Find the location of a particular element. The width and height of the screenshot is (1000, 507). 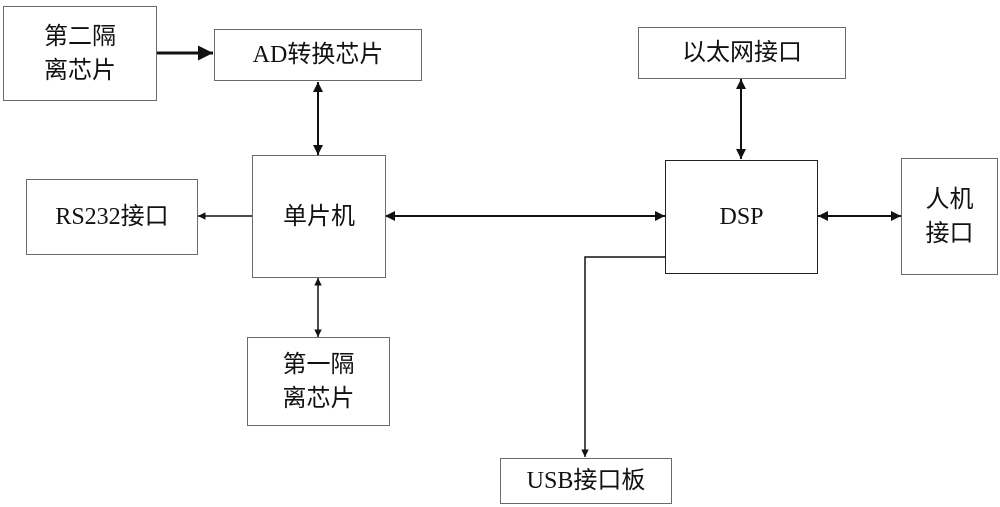

node-isolator2-line1: 第二隔 is located at coordinates (80, 36).